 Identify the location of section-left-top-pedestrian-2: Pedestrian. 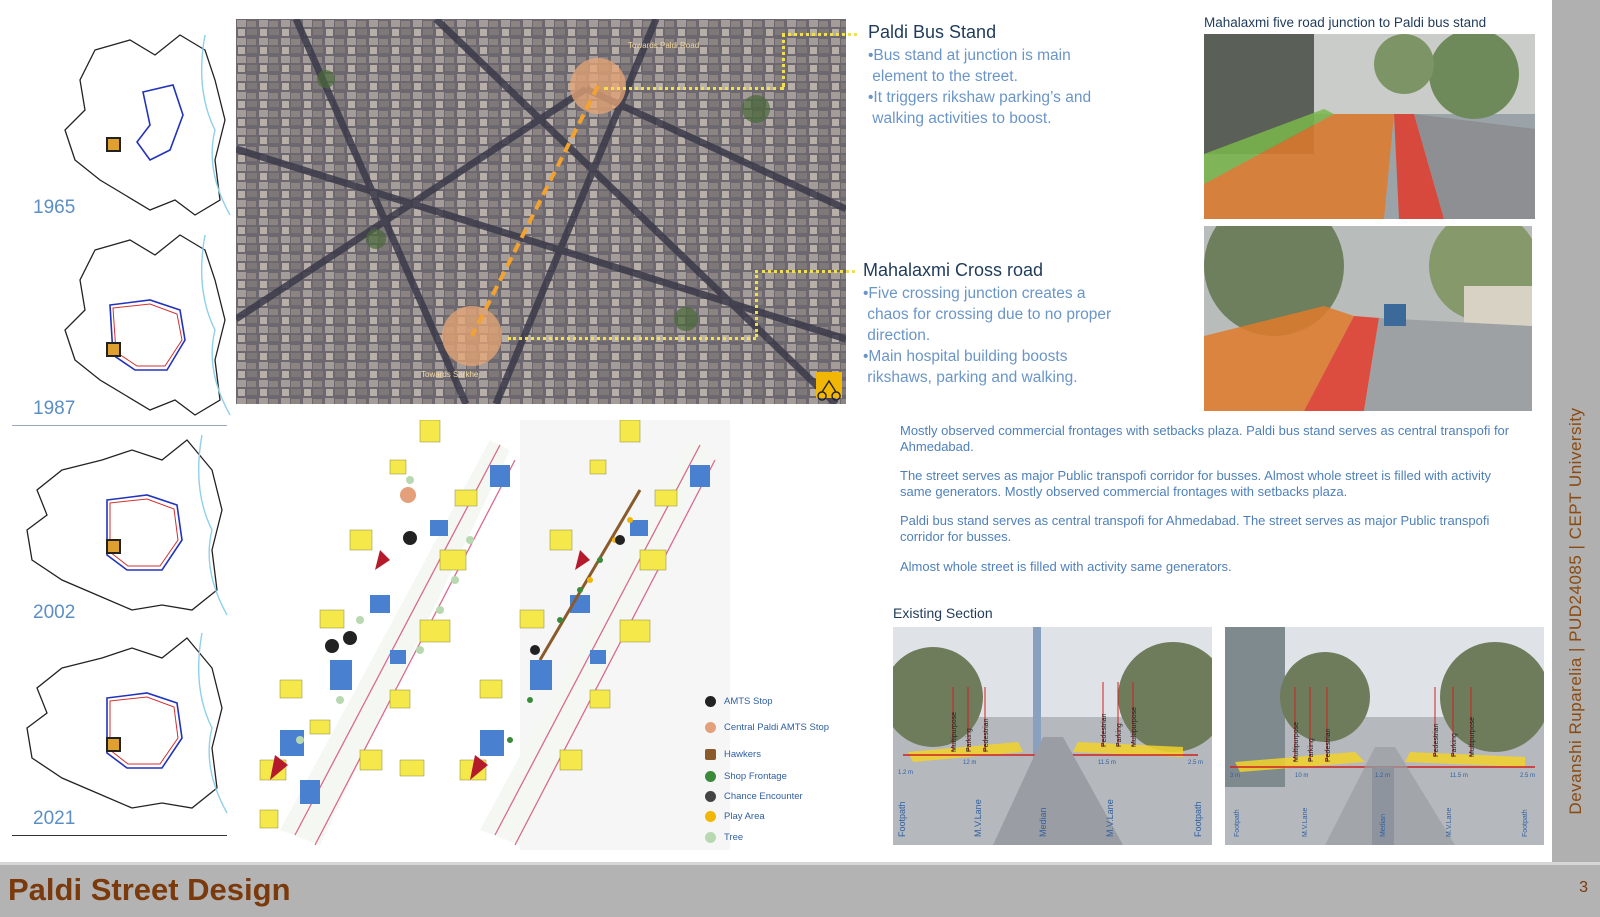
(1104, 730).